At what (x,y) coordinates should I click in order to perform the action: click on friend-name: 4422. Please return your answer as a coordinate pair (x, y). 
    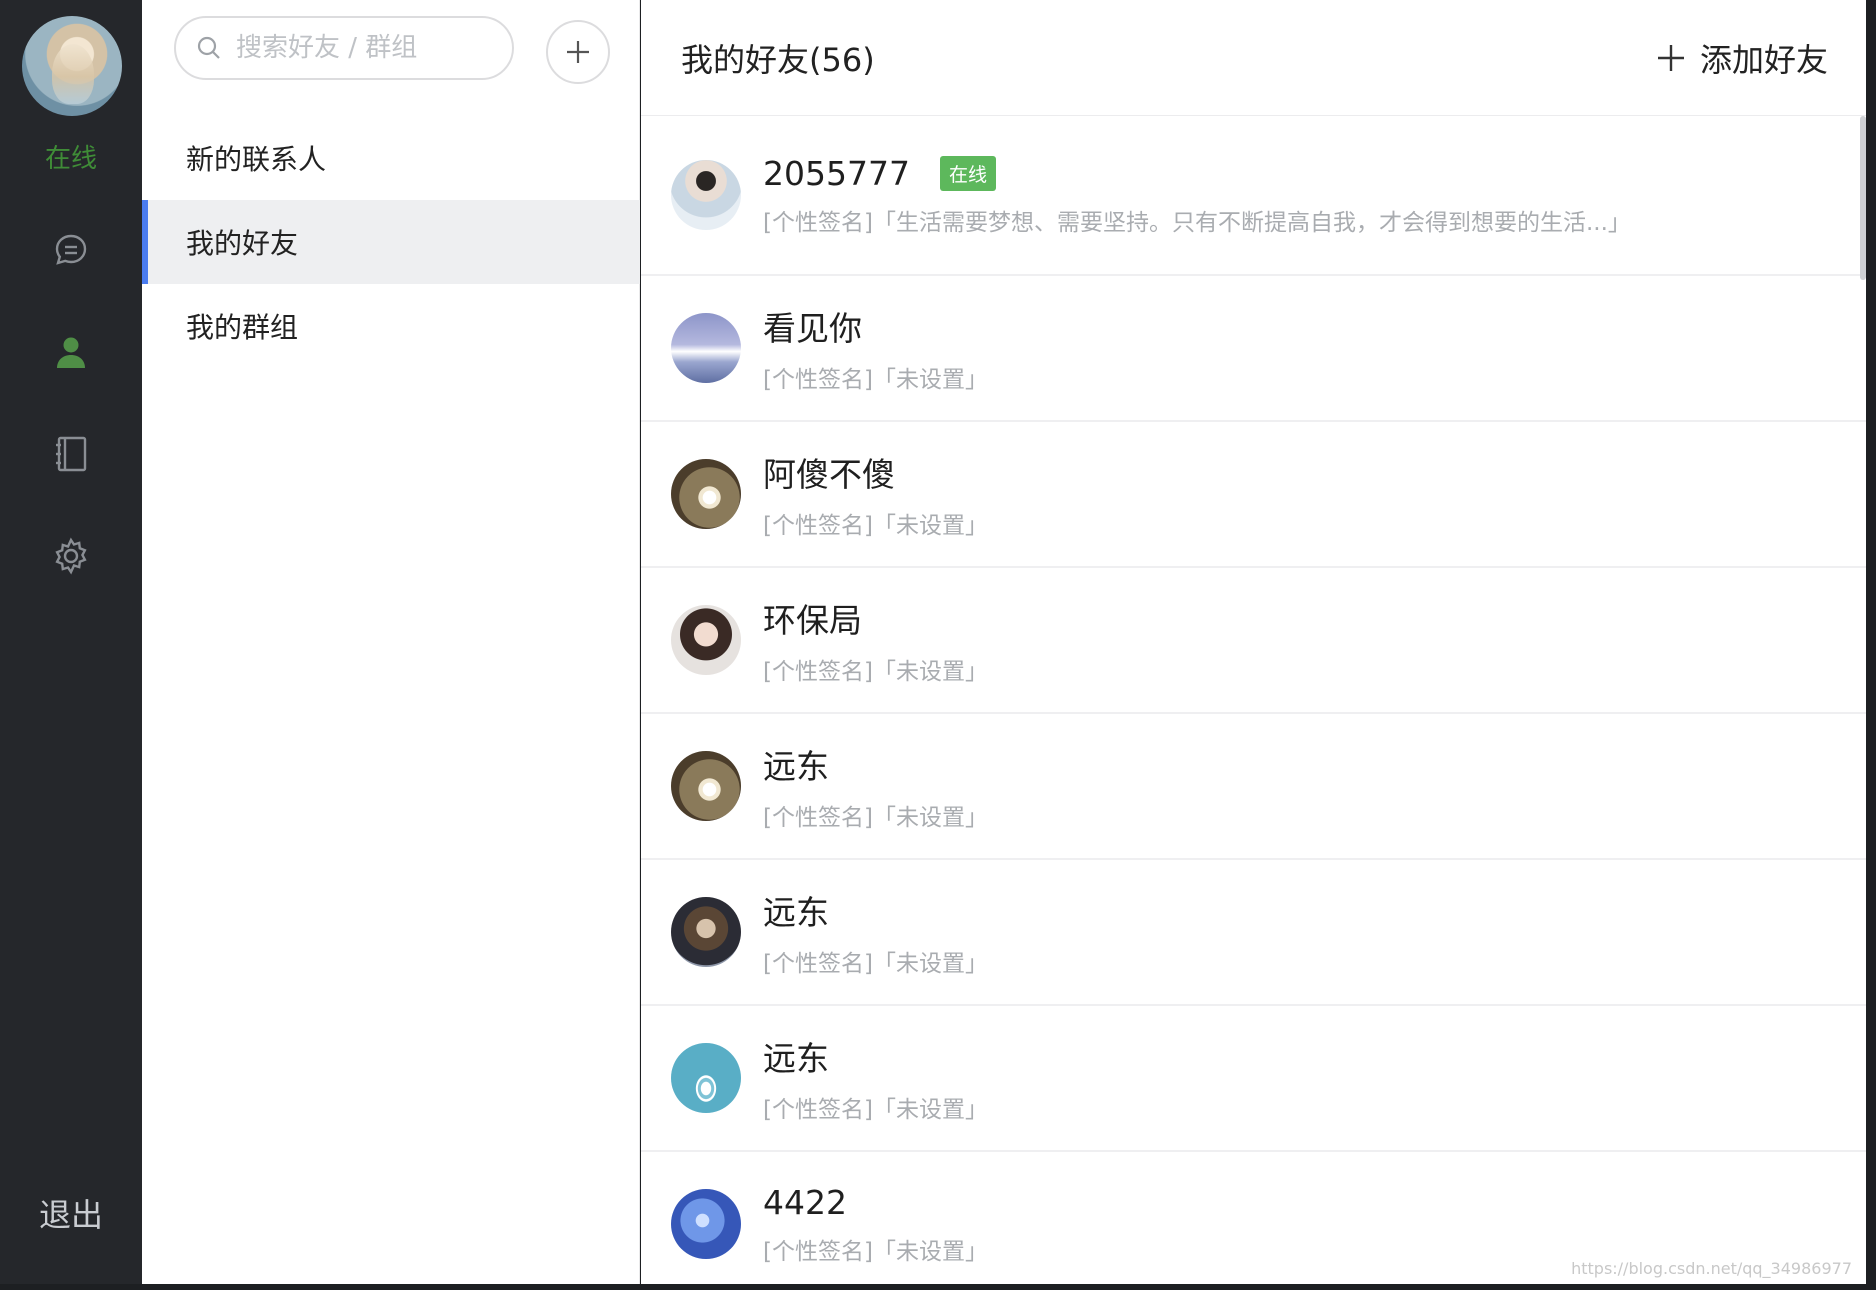
    Looking at the image, I should click on (805, 1202).